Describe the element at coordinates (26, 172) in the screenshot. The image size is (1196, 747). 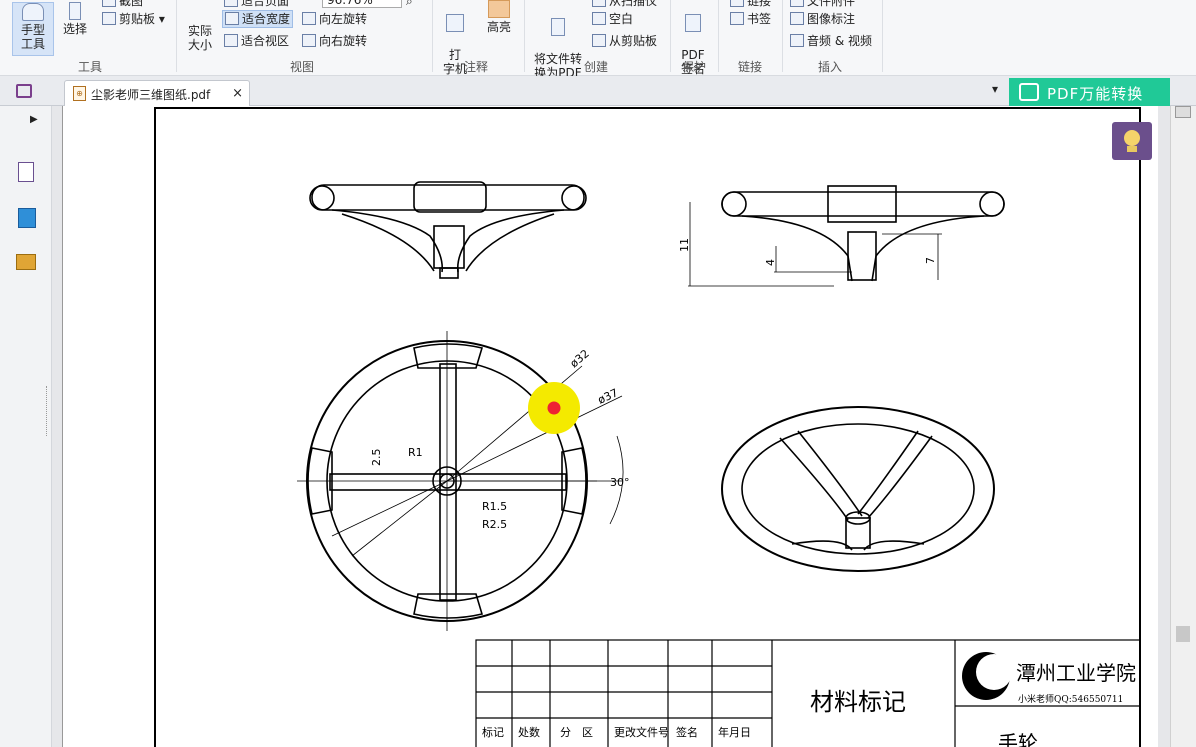
I see `pages-icon` at that location.